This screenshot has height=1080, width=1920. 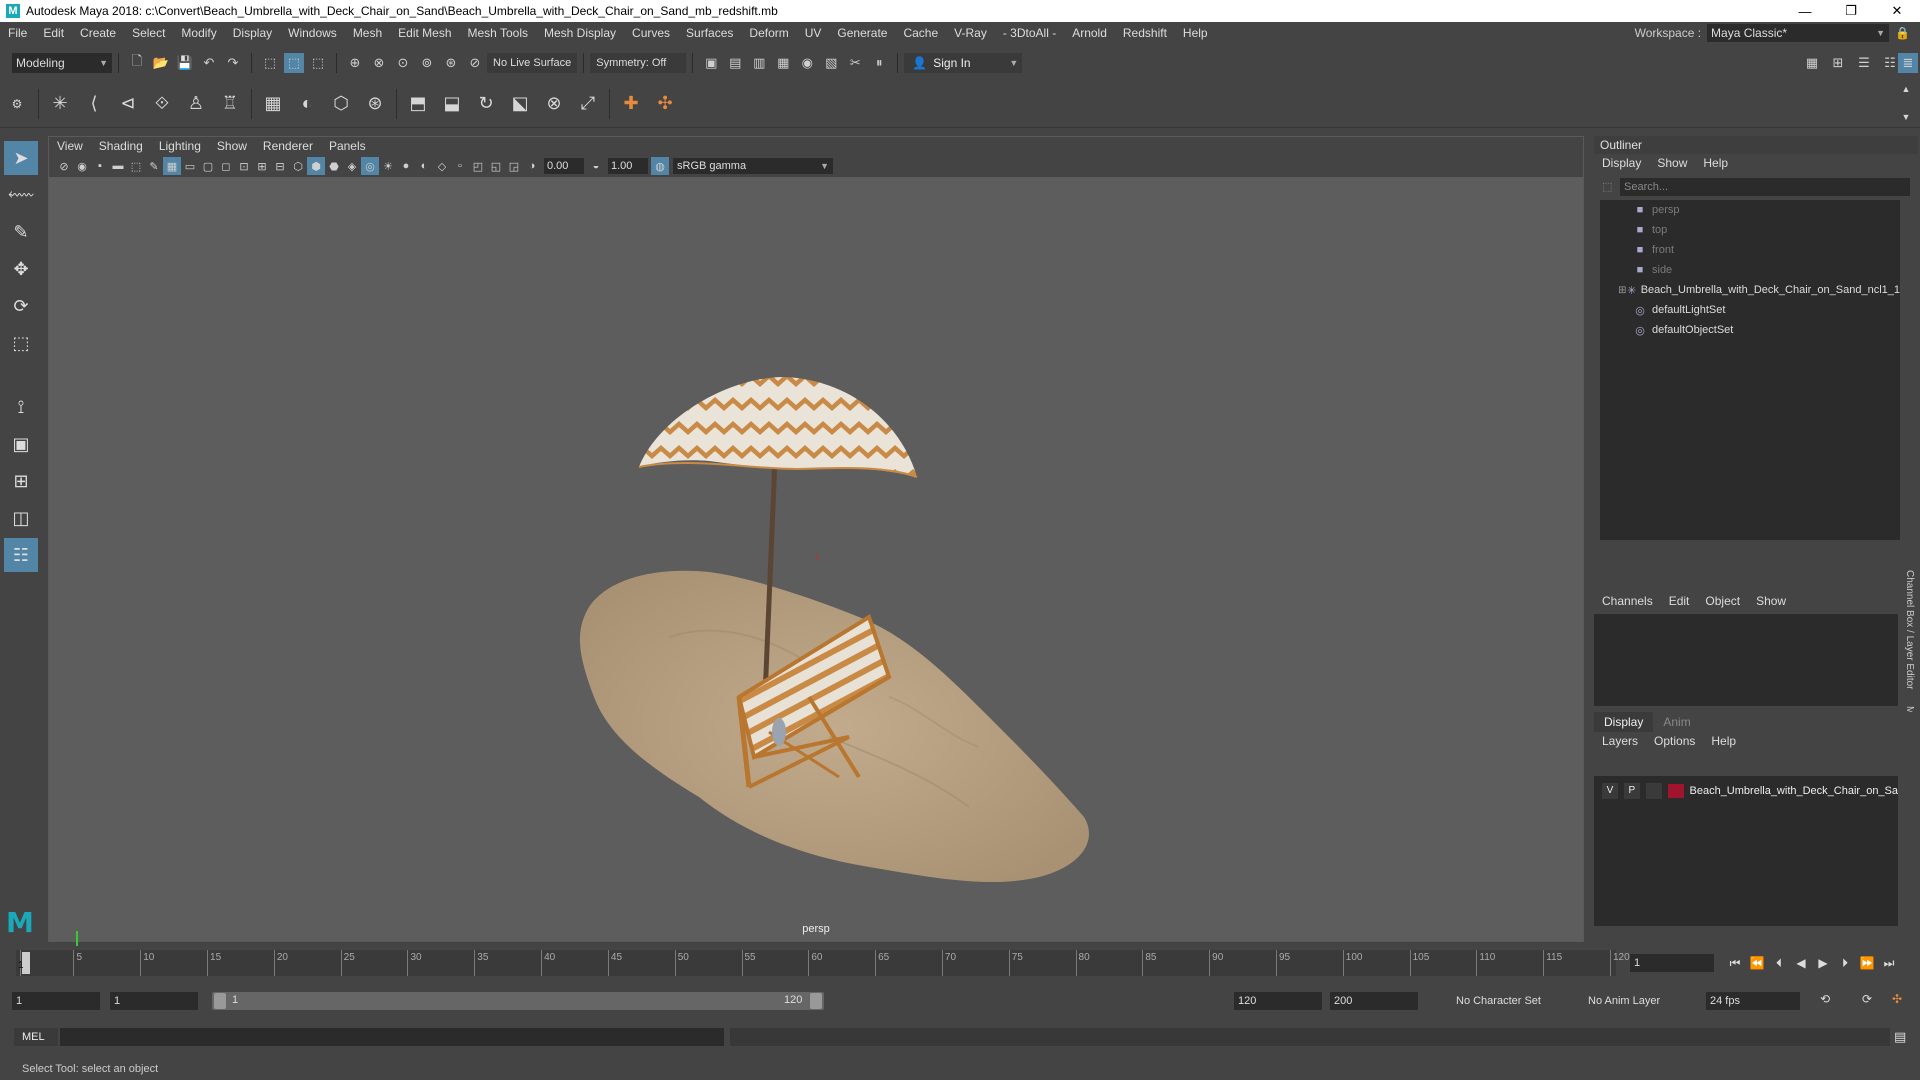 What do you see at coordinates (1757, 963) in the screenshot?
I see `step-back-key-icon: ⏪` at bounding box center [1757, 963].